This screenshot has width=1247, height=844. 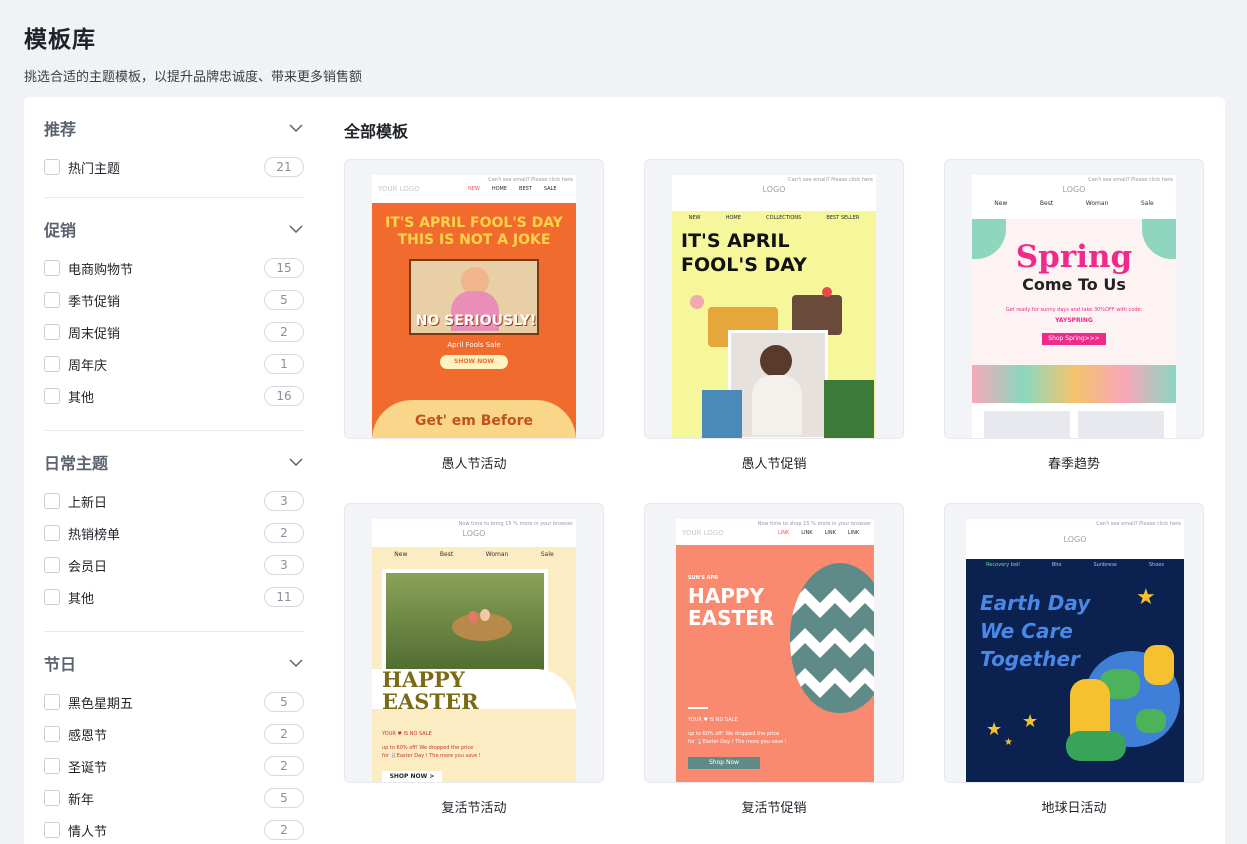 What do you see at coordinates (174, 734) in the screenshot?
I see `filter-item: 感恩节 2` at bounding box center [174, 734].